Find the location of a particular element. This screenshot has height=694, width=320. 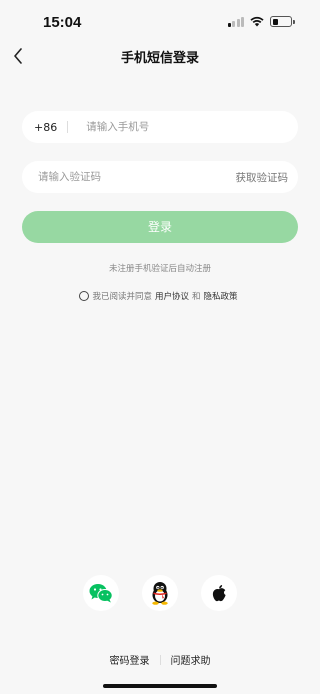

password-login-link: 密码登录 is located at coordinates (130, 659).